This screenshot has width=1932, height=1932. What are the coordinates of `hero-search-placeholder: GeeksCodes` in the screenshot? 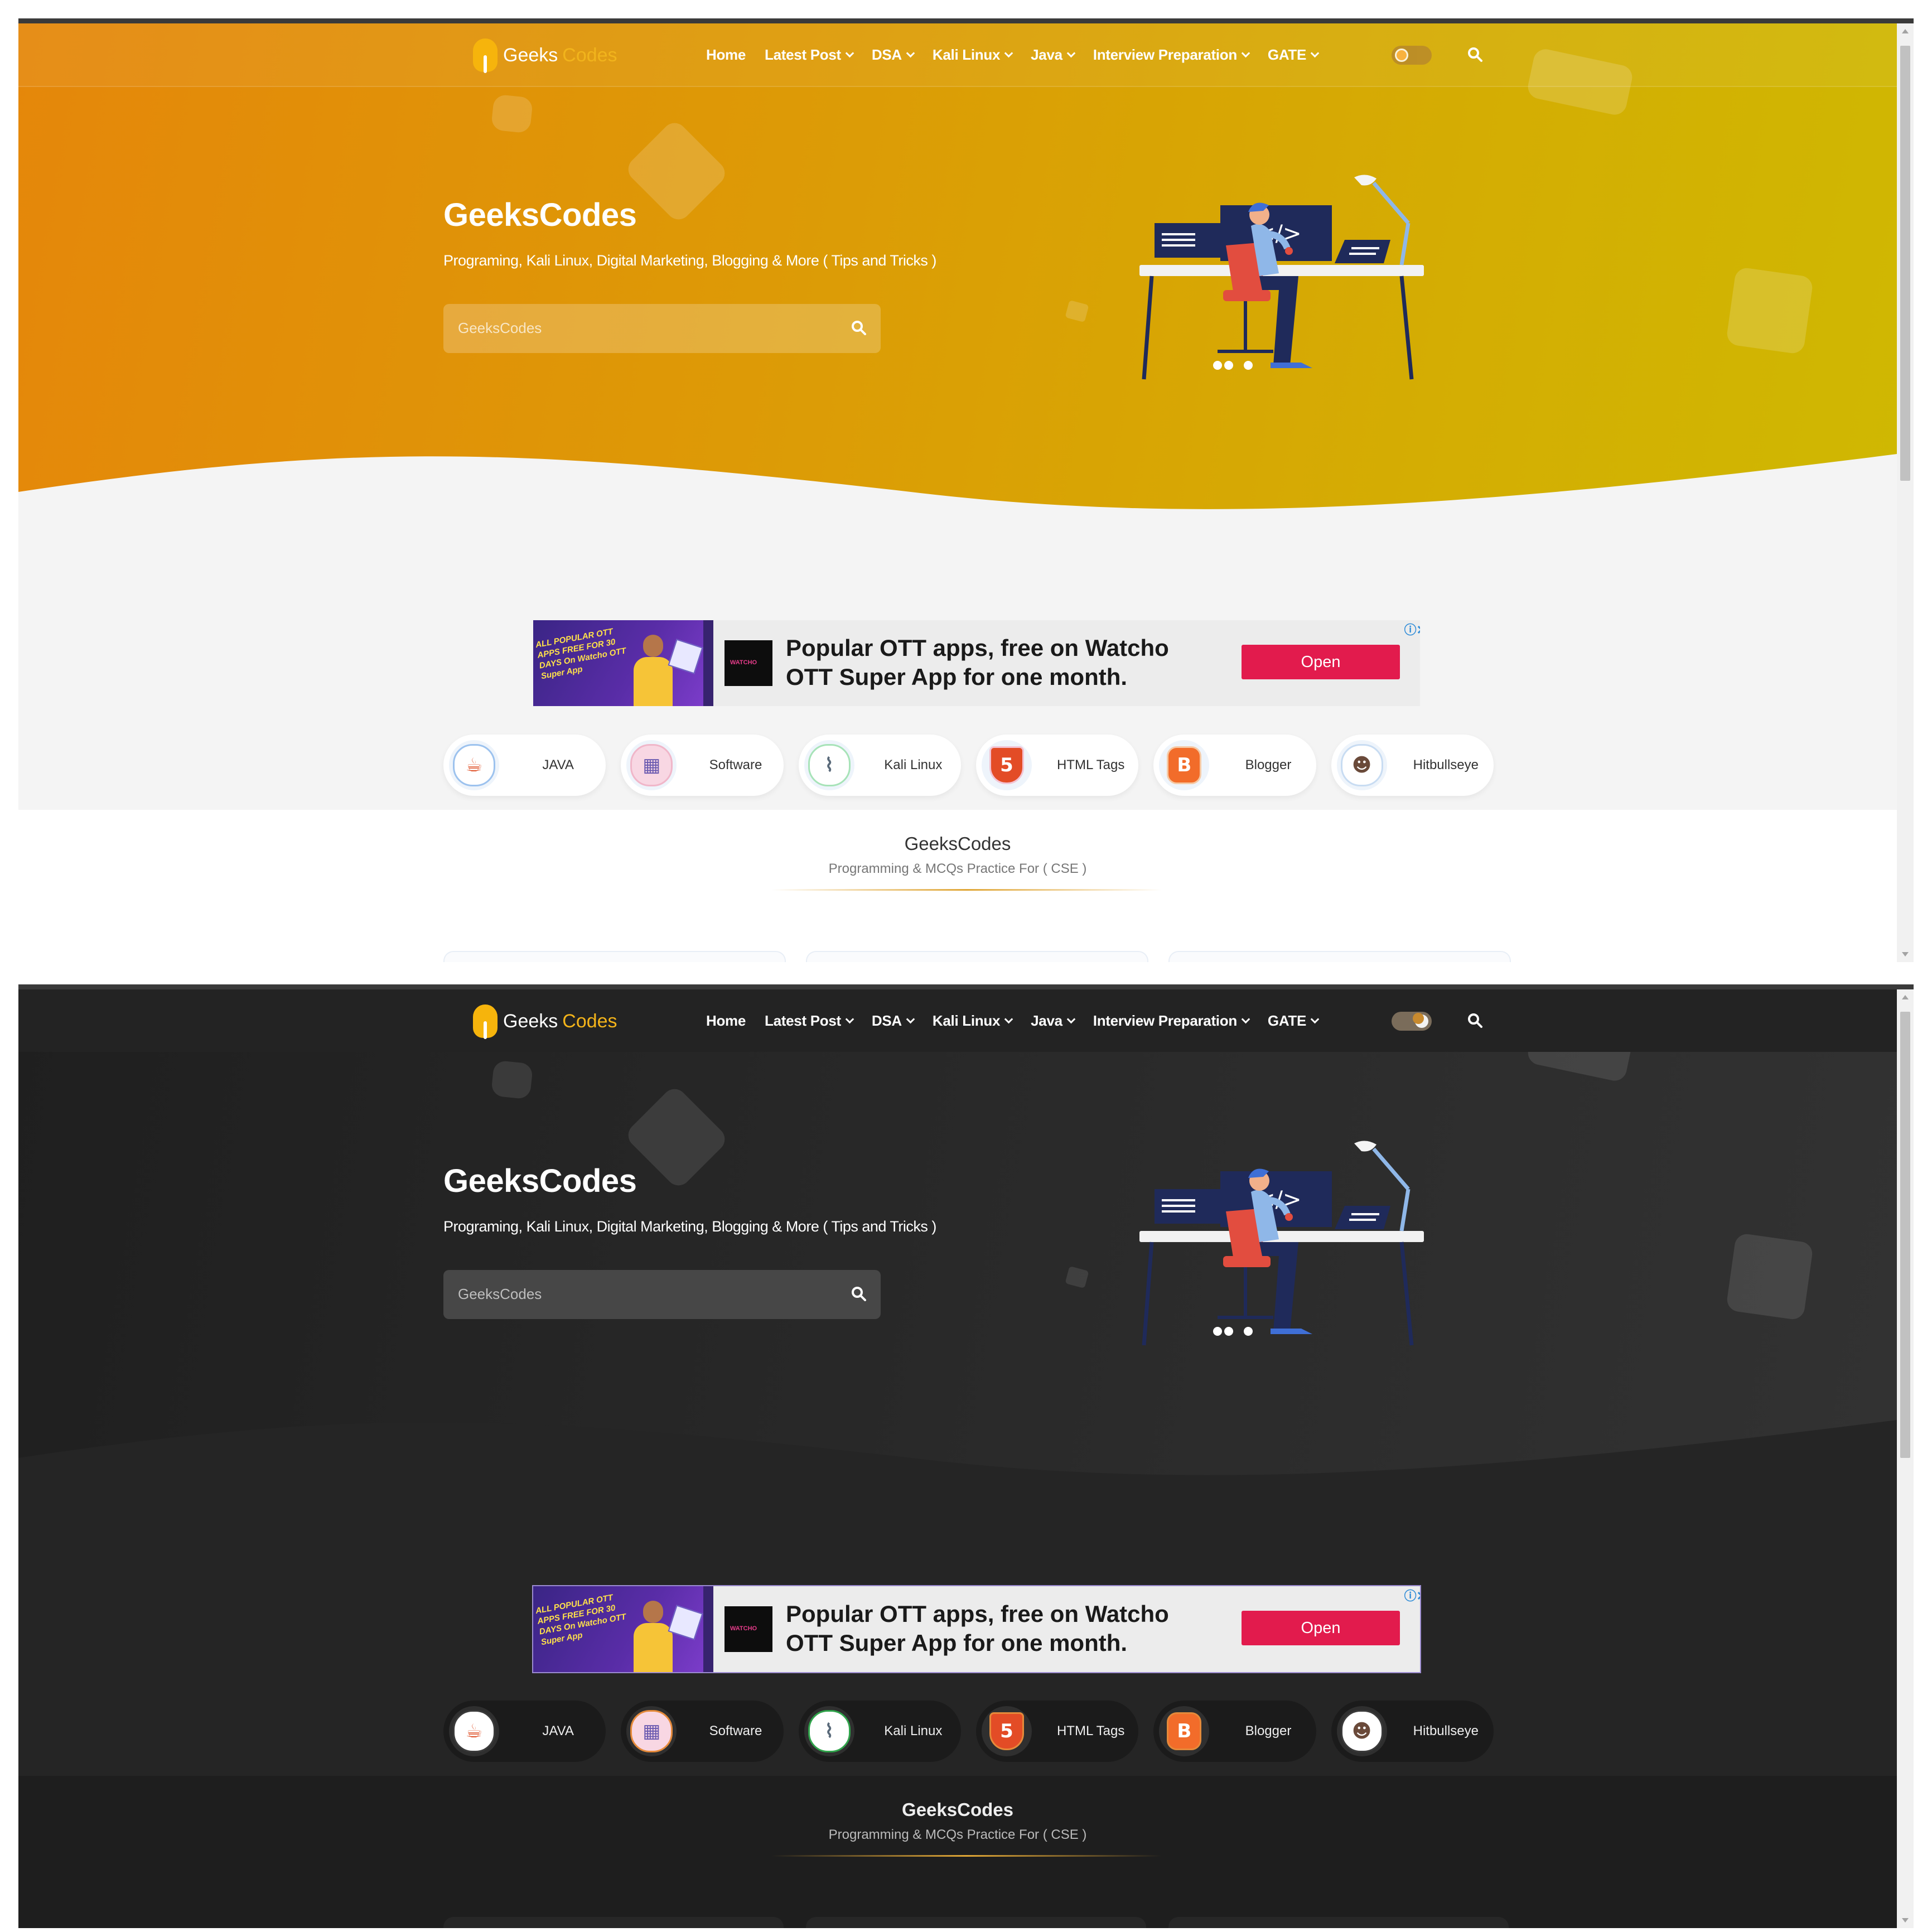 It's located at (500, 1294).